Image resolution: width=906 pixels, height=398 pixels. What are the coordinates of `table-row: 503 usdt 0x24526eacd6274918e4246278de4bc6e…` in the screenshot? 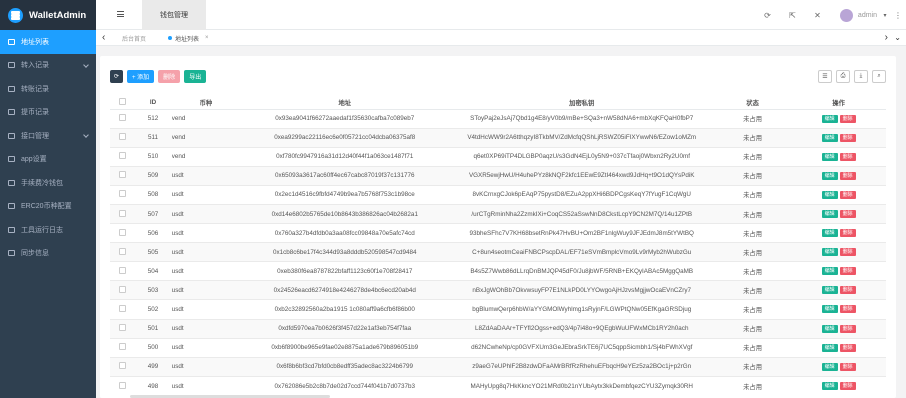 It's located at (498, 290).